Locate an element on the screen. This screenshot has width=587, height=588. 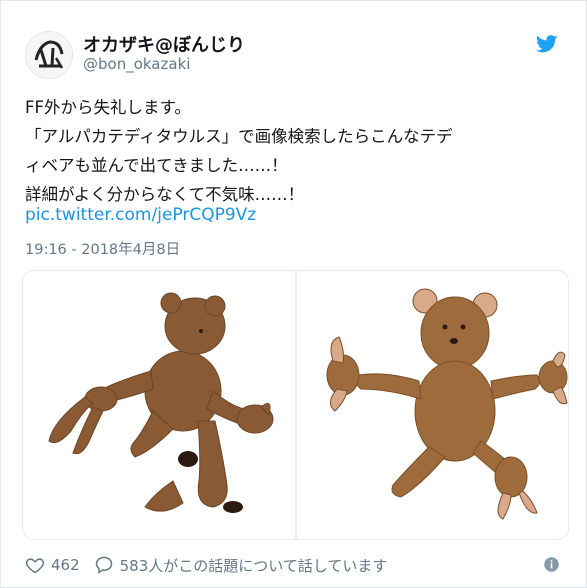
media-link: pic.twitter.com/jePrCQP9Vz is located at coordinates (140, 215).